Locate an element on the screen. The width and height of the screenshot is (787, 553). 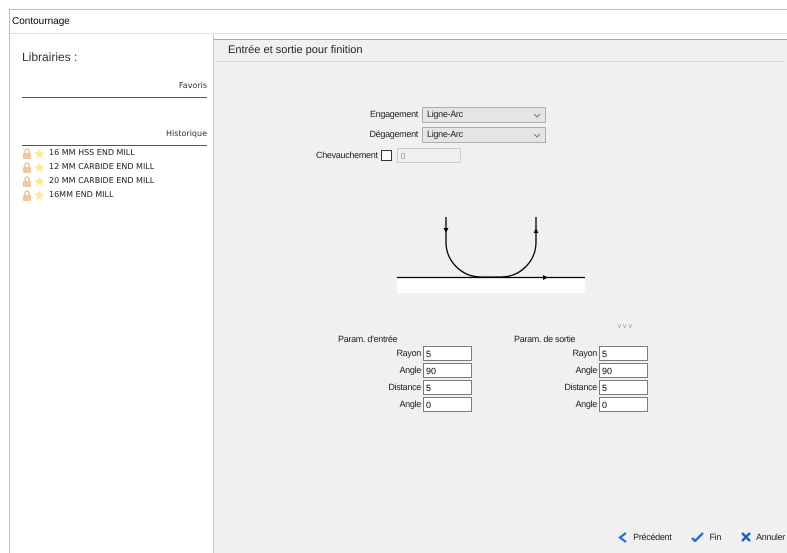
close-icon is located at coordinates (746, 537).